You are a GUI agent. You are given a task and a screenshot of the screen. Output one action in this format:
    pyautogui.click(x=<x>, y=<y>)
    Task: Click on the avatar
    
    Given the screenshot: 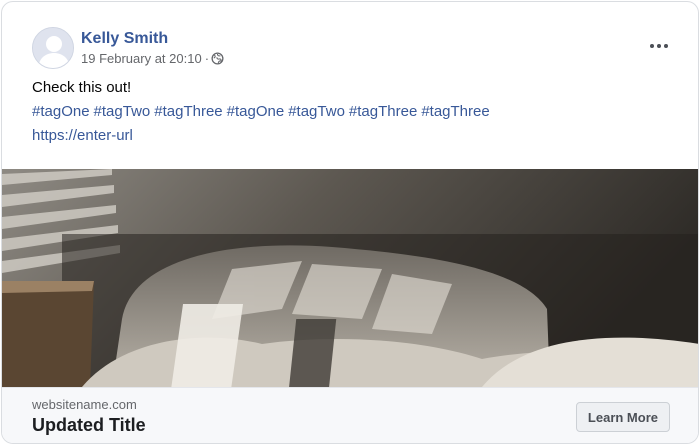 What is the action you would take?
    pyautogui.click(x=53, y=48)
    